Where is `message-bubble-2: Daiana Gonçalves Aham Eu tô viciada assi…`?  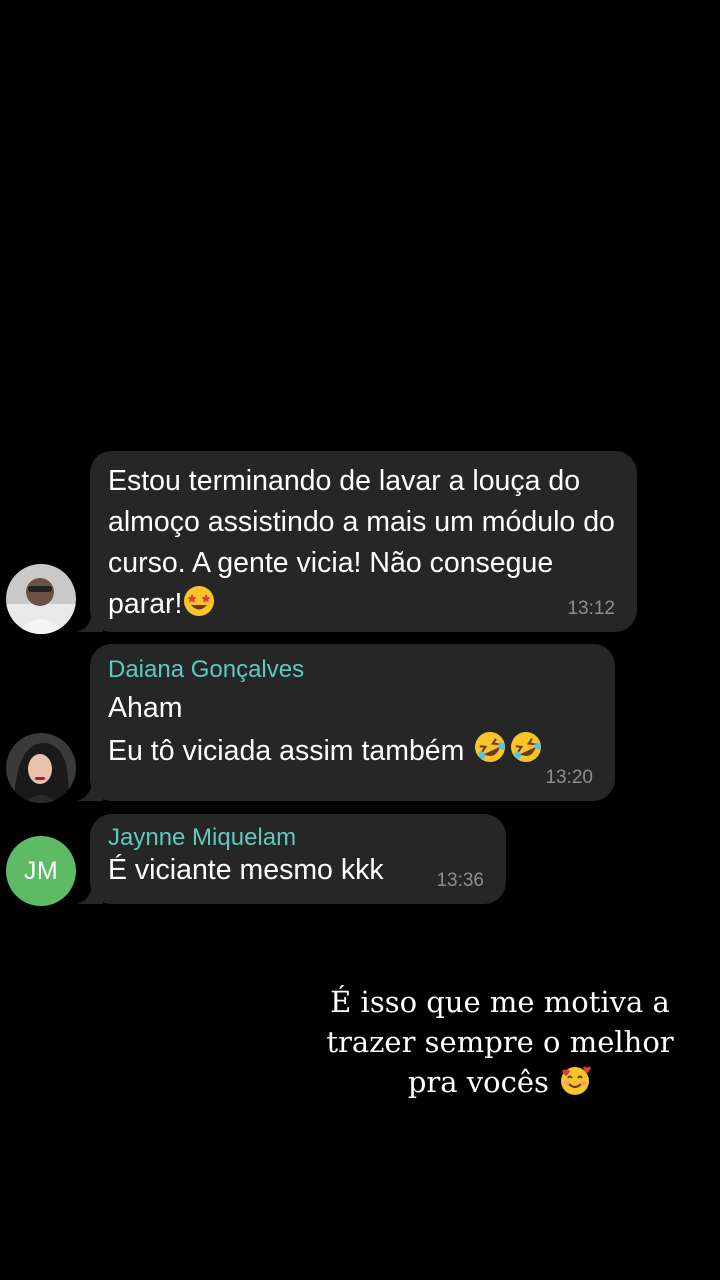
message-bubble-2: Daiana Gonçalves Aham Eu tô viciada assi… is located at coordinates (346, 722).